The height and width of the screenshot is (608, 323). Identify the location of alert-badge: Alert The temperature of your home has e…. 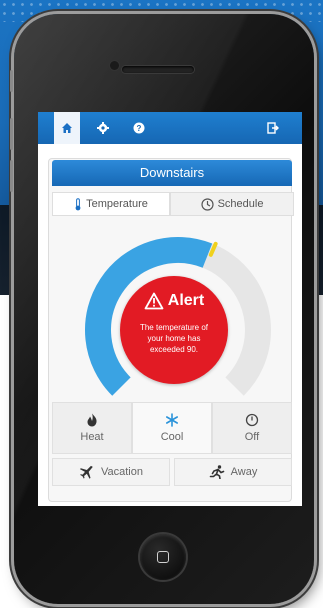
(174, 330).